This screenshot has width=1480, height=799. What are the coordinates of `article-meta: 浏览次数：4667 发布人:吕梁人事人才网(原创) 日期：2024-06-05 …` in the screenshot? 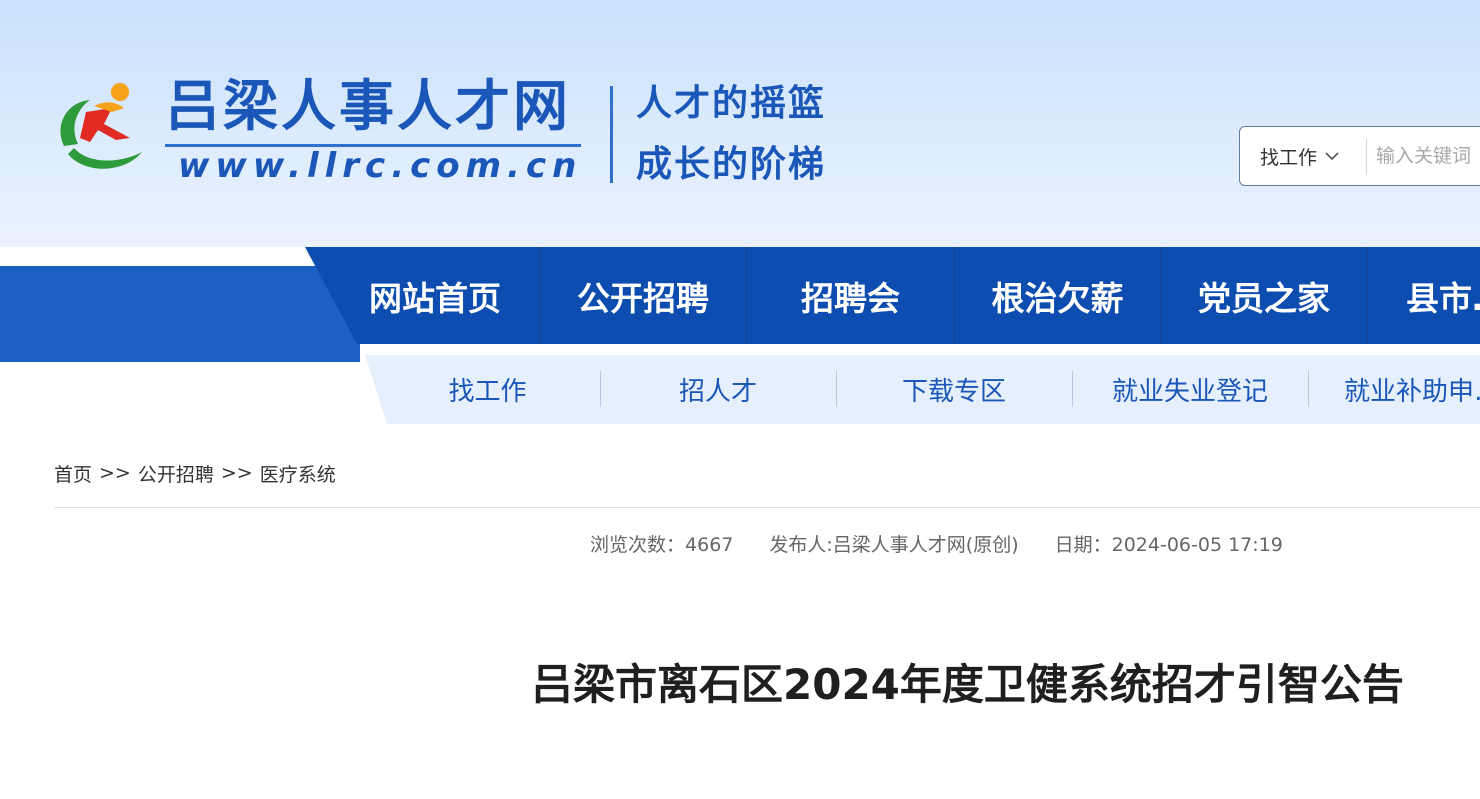 It's located at (936, 543).